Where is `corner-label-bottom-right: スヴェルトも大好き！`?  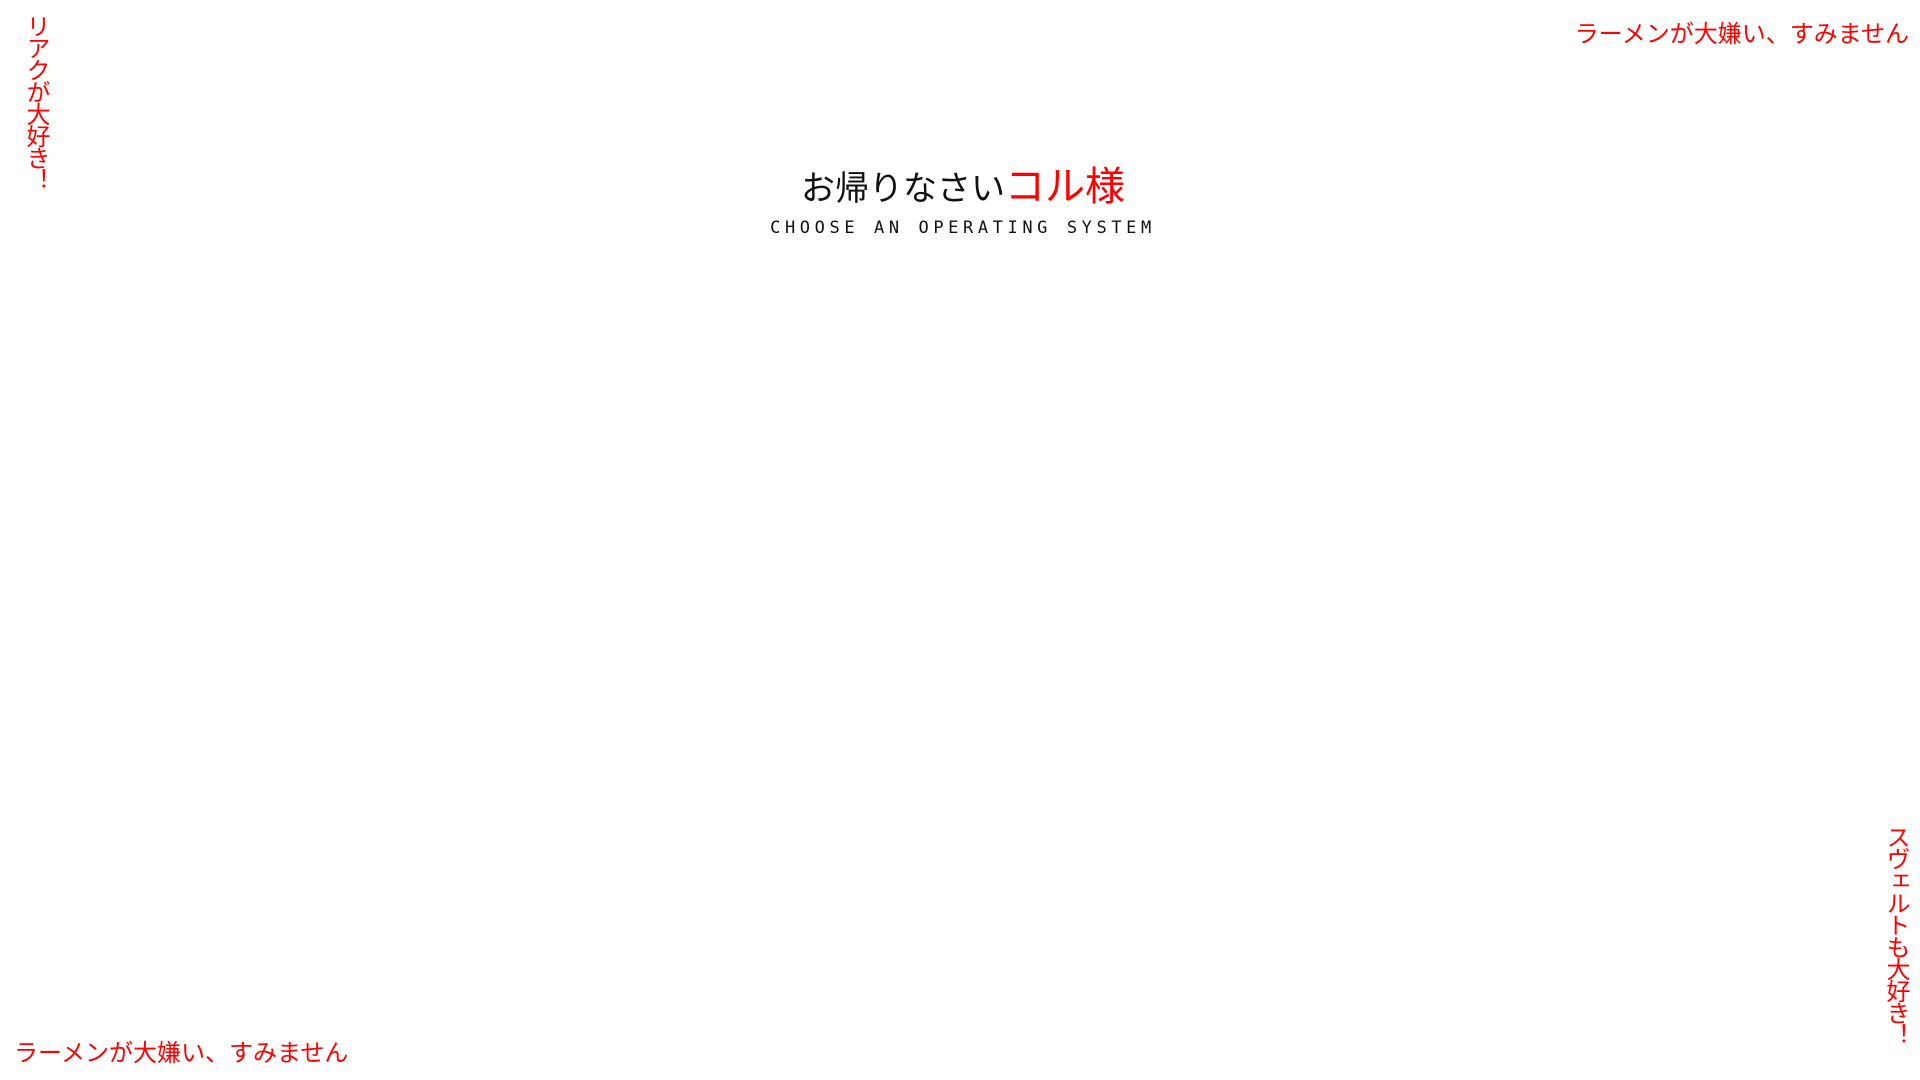 corner-label-bottom-right: スヴェルトも大好き！ is located at coordinates (1896, 935).